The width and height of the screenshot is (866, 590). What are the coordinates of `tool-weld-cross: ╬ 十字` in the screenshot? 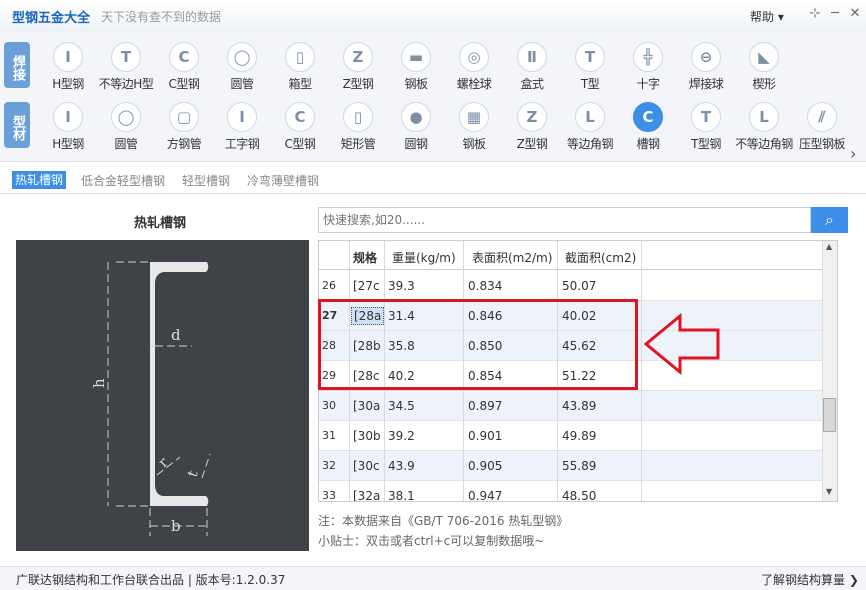 It's located at (648, 65).